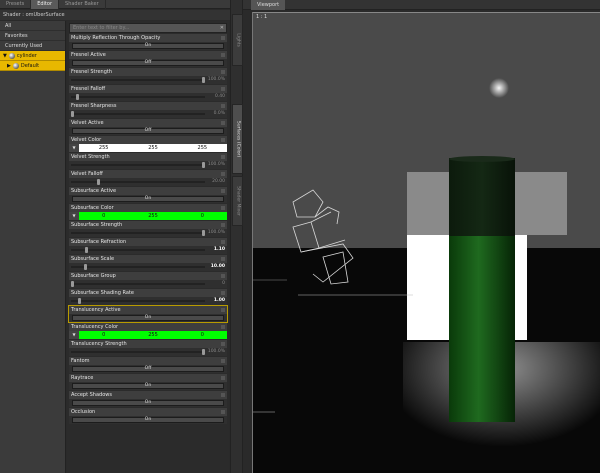 The height and width of the screenshot is (473, 600). Describe the element at coordinates (148, 403) in the screenshot. I see `toggle-button-accept-shadows: On` at that location.